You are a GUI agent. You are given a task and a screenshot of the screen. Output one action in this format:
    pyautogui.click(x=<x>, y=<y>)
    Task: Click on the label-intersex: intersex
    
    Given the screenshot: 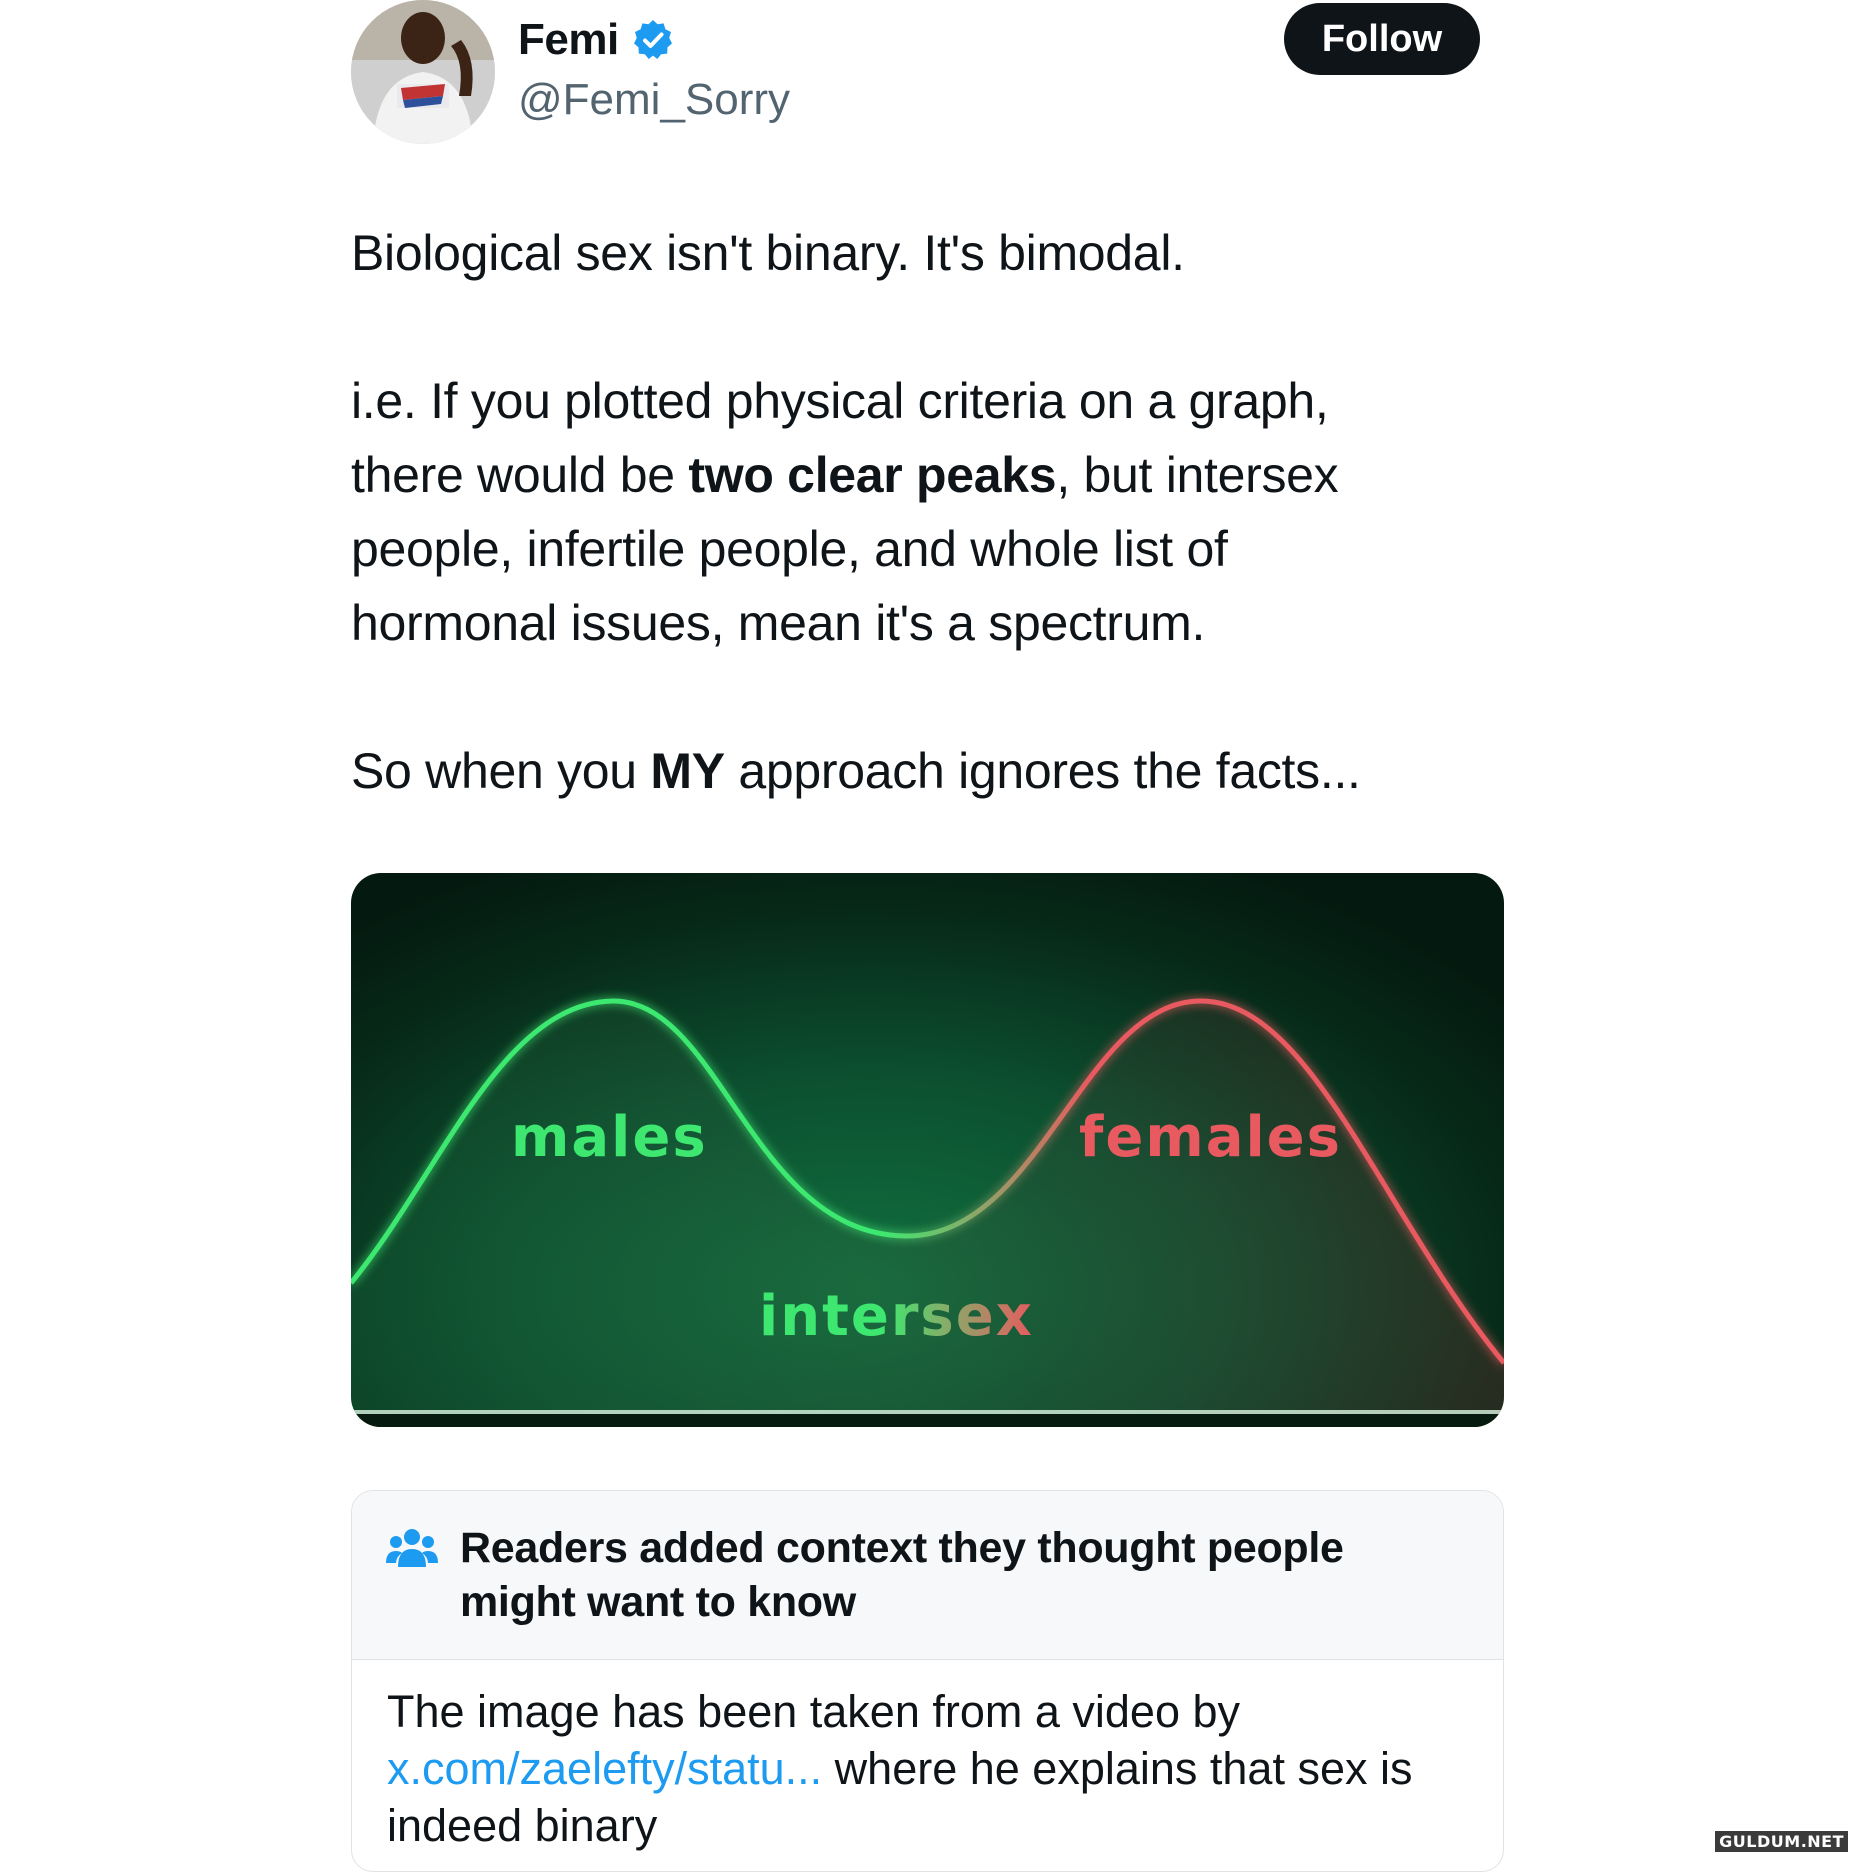 What is the action you would take?
    pyautogui.click(x=896, y=1316)
    